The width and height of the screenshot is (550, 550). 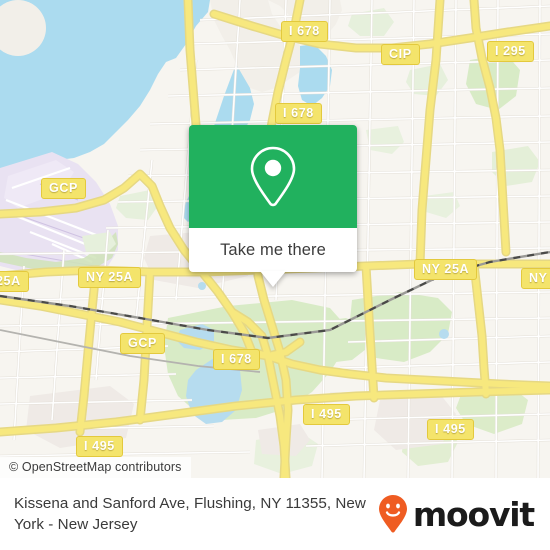 What do you see at coordinates (110, 277) in the screenshot?
I see `map-shield-ny25a-west: NY 25A` at bounding box center [110, 277].